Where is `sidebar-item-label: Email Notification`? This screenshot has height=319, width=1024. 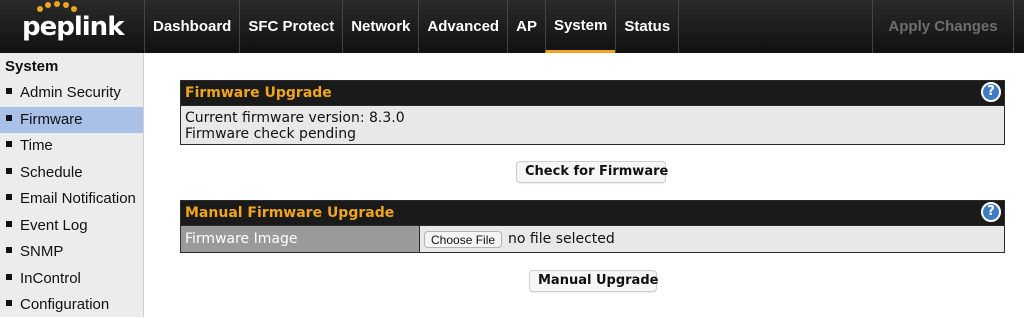 sidebar-item-label: Email Notification is located at coordinates (78, 198).